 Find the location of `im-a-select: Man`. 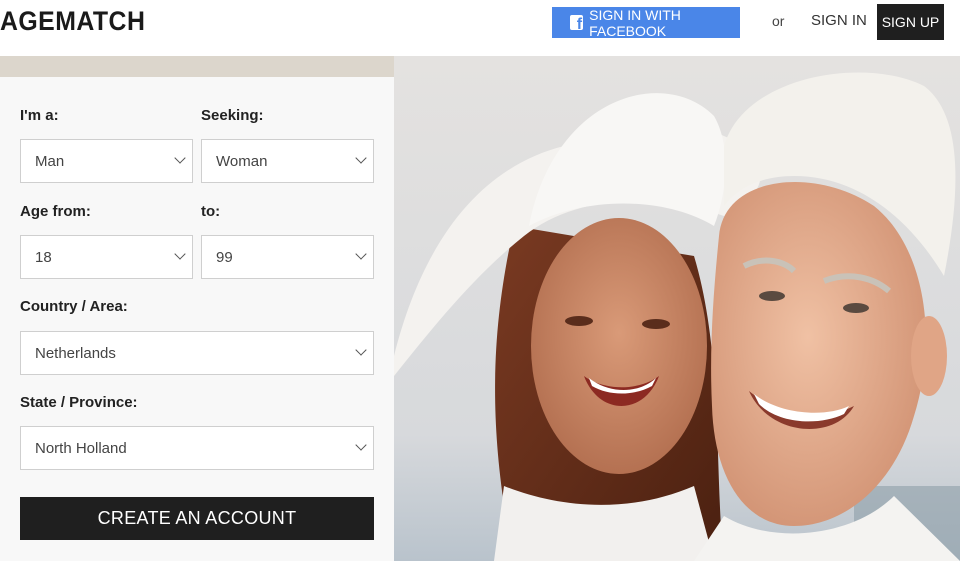

im-a-select: Man is located at coordinates (106, 161).